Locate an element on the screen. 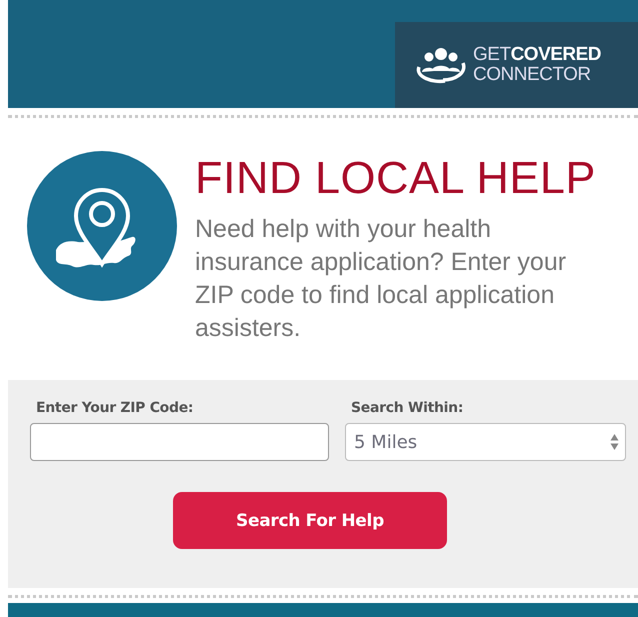  field-label: Search Within: is located at coordinates (407, 408).